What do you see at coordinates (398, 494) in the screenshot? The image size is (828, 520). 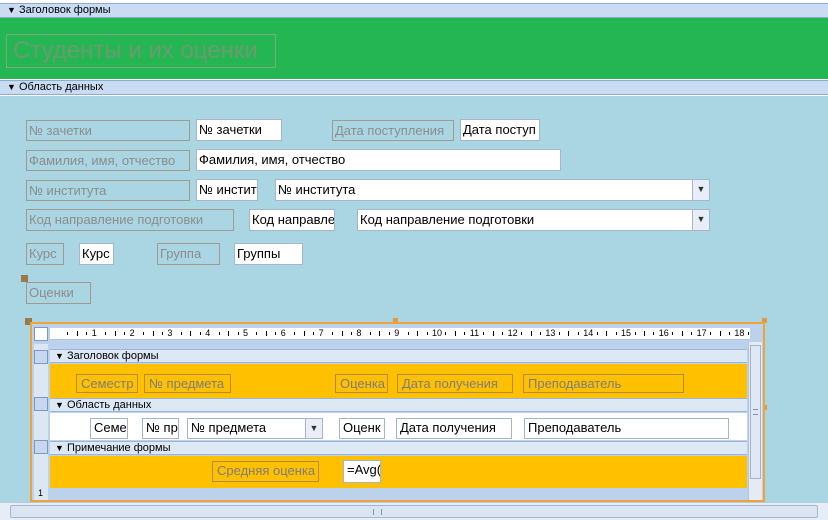 I see `subform-empty-area` at bounding box center [398, 494].